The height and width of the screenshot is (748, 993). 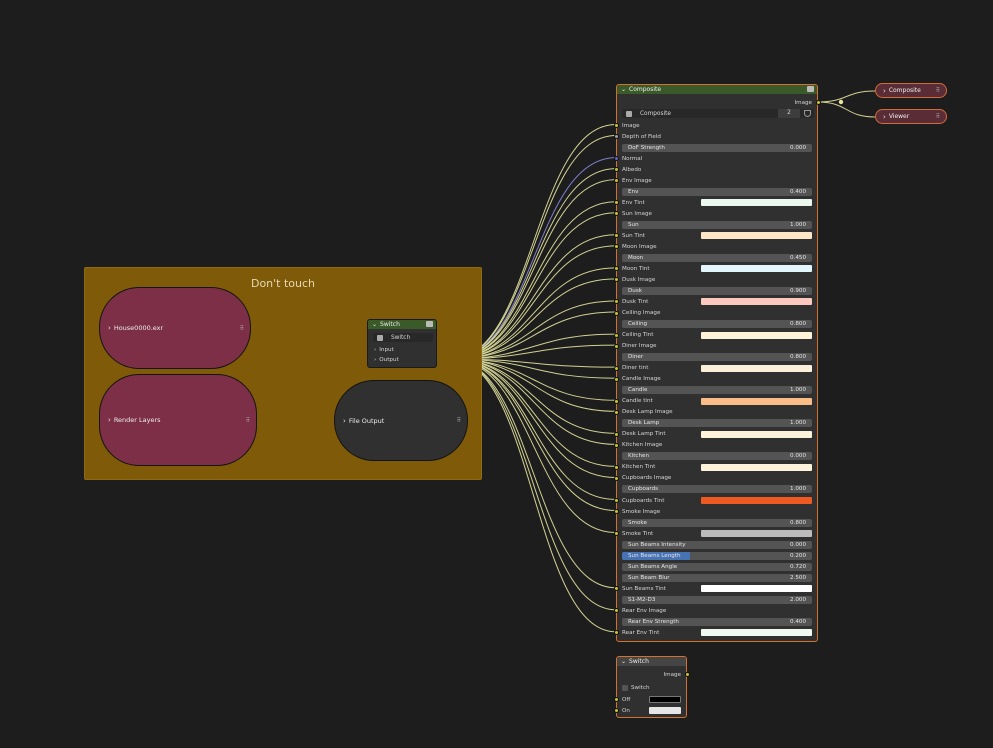 I want to click on field-candle: Candle 1.000, so click(x=717, y=390).